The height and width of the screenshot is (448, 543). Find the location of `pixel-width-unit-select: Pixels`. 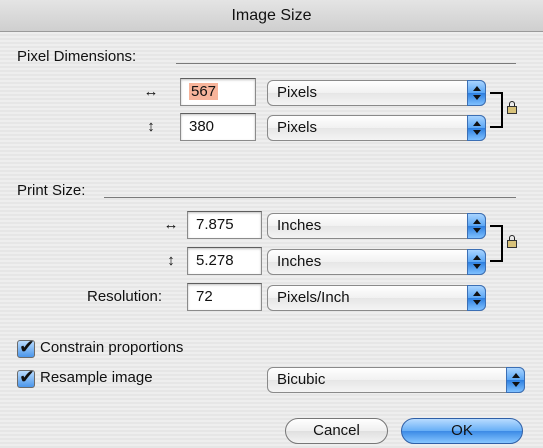

pixel-width-unit-select: Pixels is located at coordinates (376, 93).